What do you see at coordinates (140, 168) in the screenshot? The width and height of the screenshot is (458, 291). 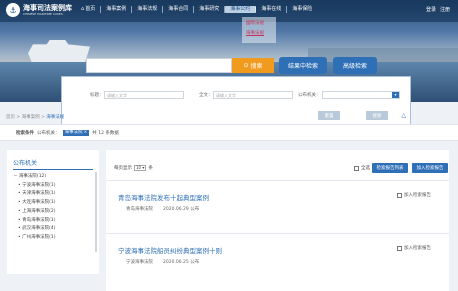 I see `per-page-select: 10 ▾` at bounding box center [140, 168].